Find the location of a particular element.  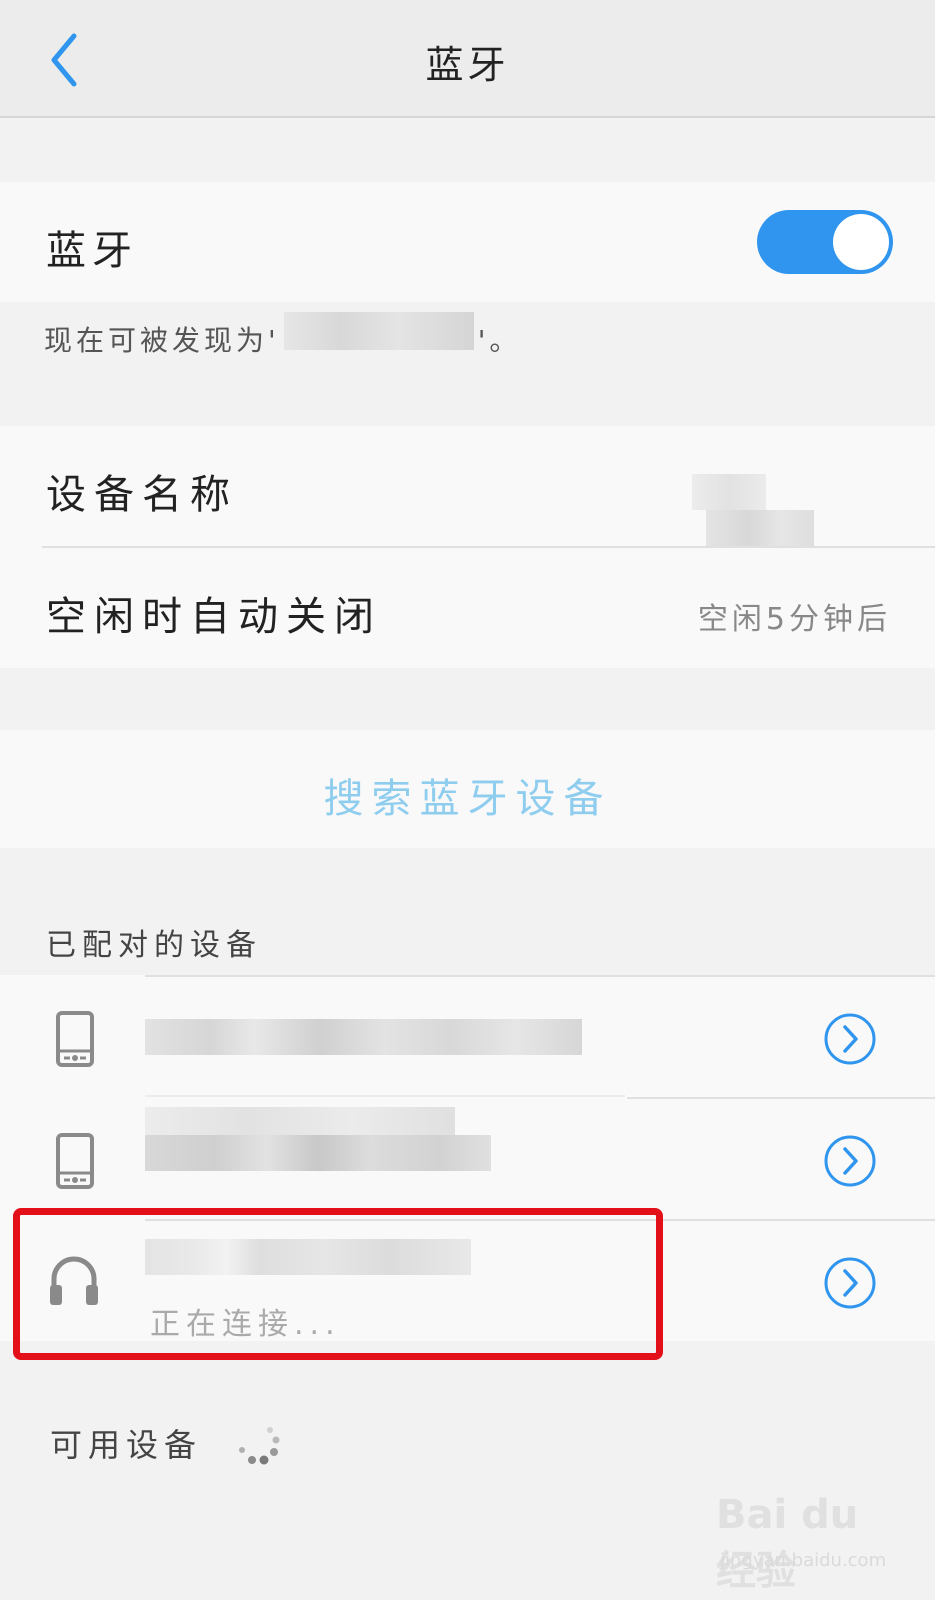

page-title: 蓝牙 is located at coordinates (467, 65).